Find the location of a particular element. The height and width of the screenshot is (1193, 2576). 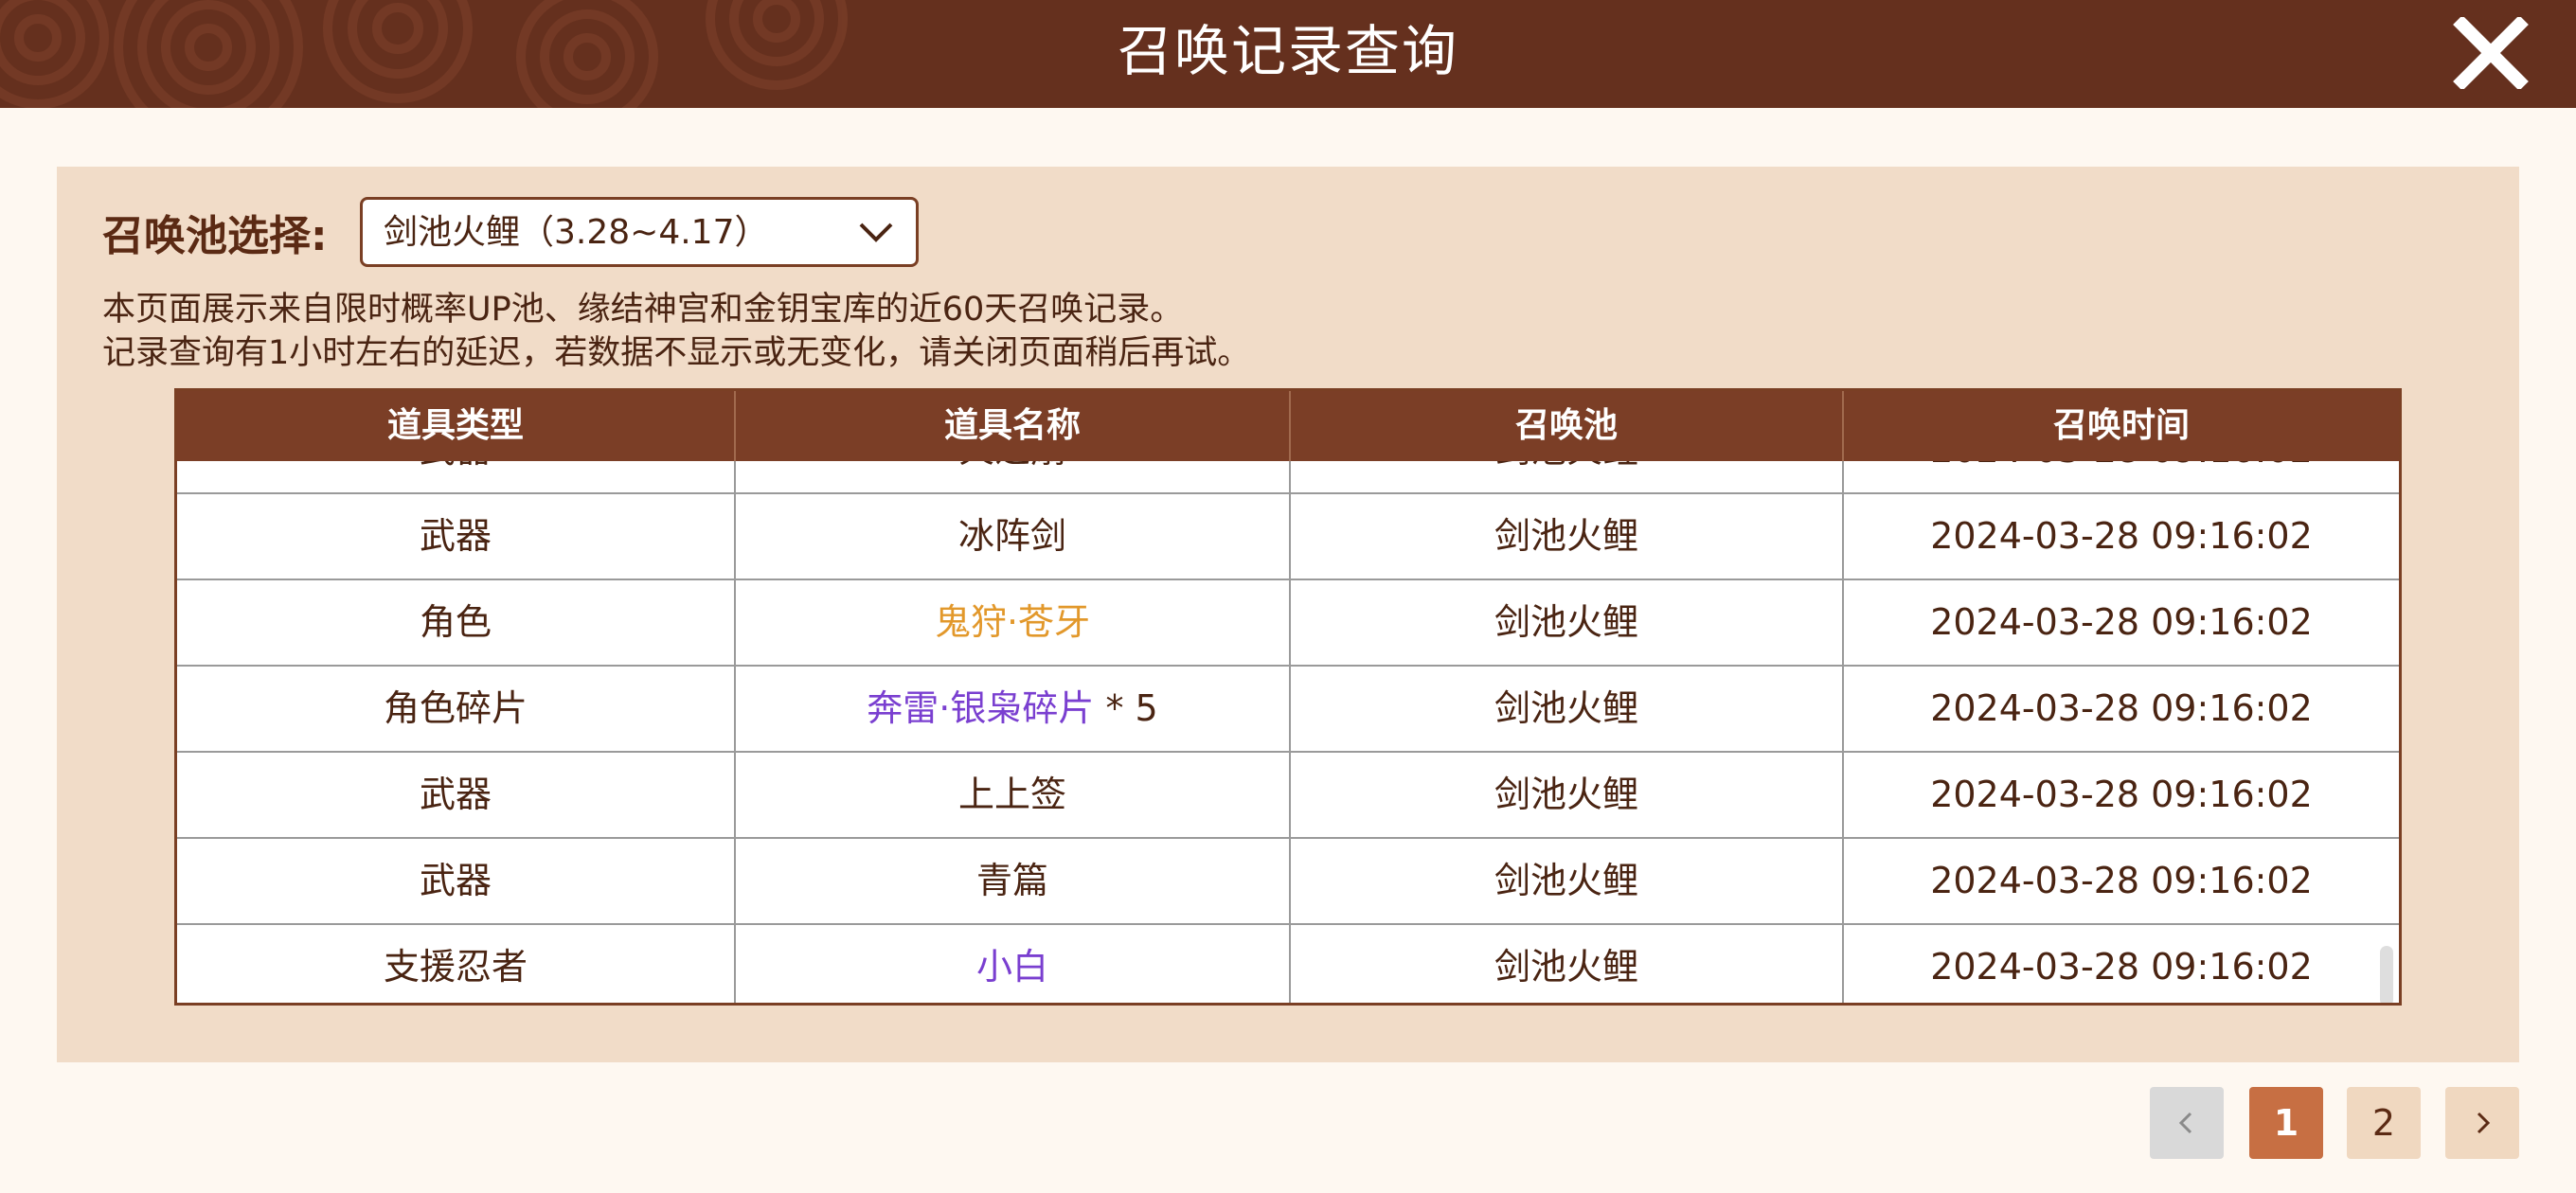

chevron-right-icon is located at coordinates (2484, 1123).